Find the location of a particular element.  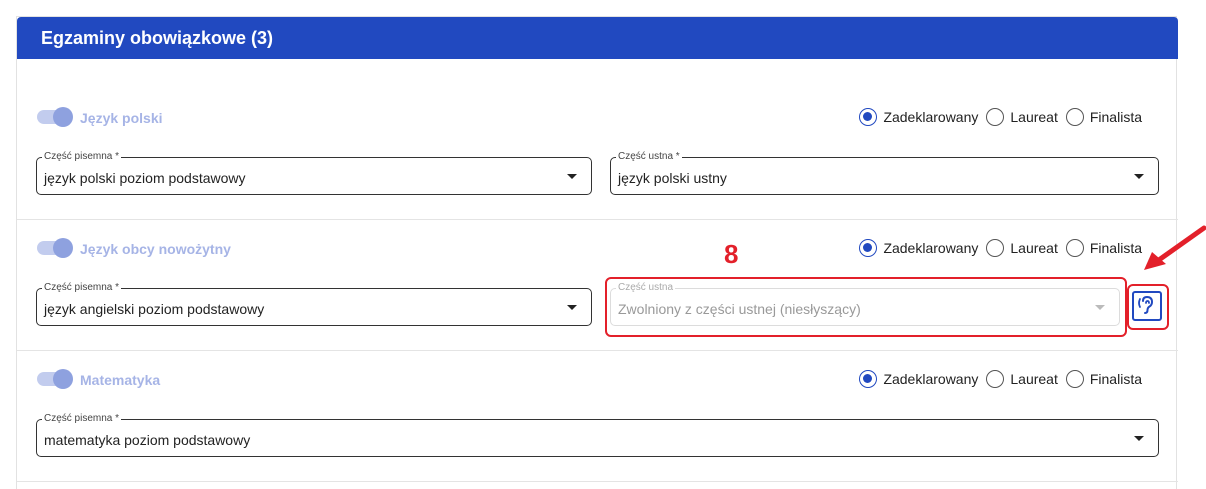

oral-part-value: język polski ustny is located at coordinates (672, 178).